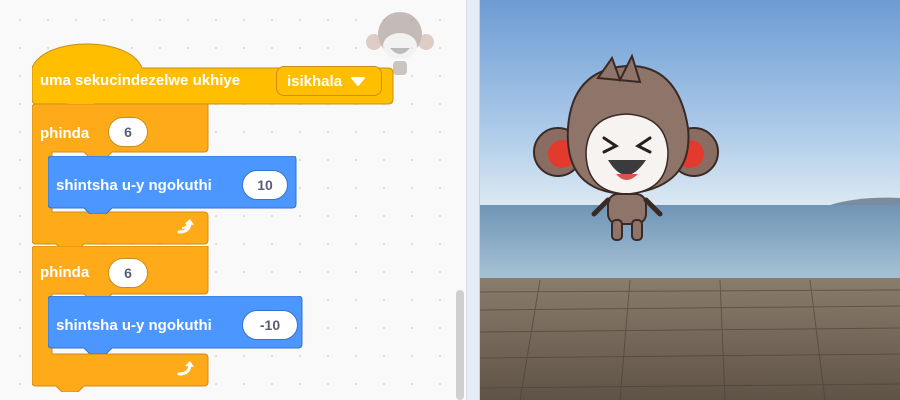 This screenshot has width=900, height=400. What do you see at coordinates (134, 325) in the screenshot?
I see `change-y-label-2: shintsha u-y ngokuthi` at bounding box center [134, 325].